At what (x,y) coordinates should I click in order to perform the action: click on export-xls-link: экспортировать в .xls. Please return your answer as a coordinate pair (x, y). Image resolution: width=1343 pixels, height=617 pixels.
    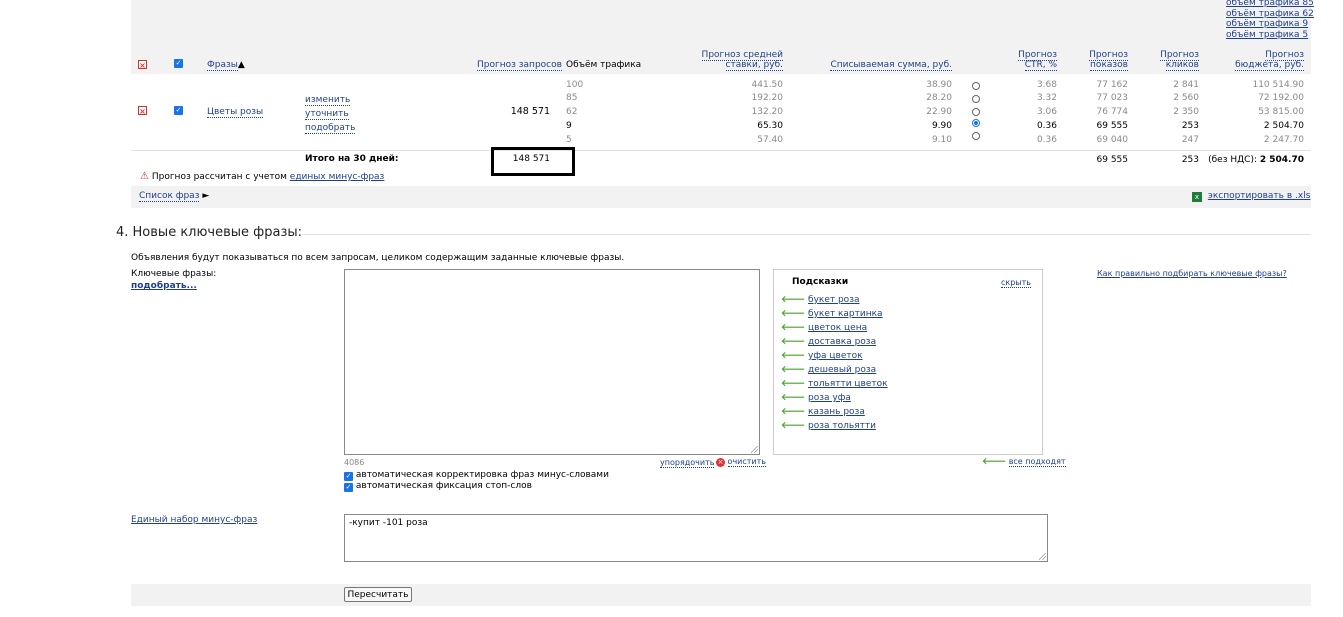
    Looking at the image, I should click on (1259, 196).